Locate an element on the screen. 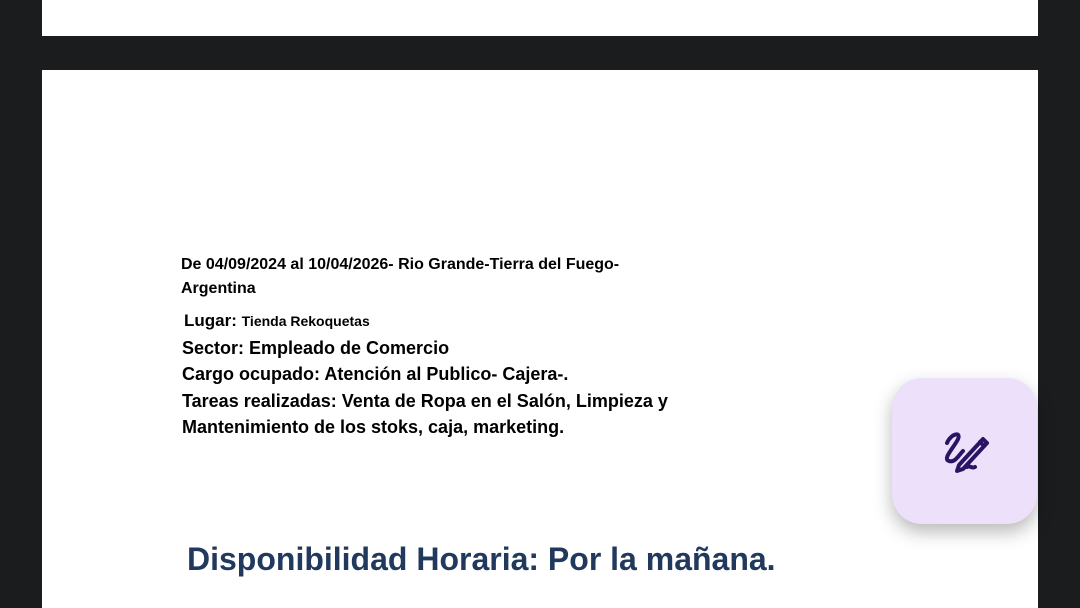 The width and height of the screenshot is (1080, 608). previous-page is located at coordinates (540, 18).